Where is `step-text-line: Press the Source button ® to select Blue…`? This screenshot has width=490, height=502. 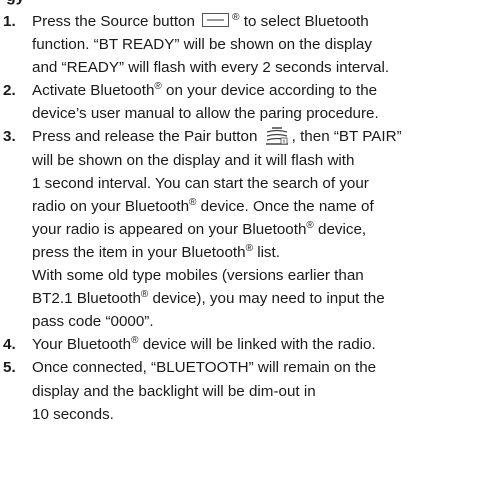
step-text-line: Press the Source button ® to select Blue… is located at coordinates (261, 21).